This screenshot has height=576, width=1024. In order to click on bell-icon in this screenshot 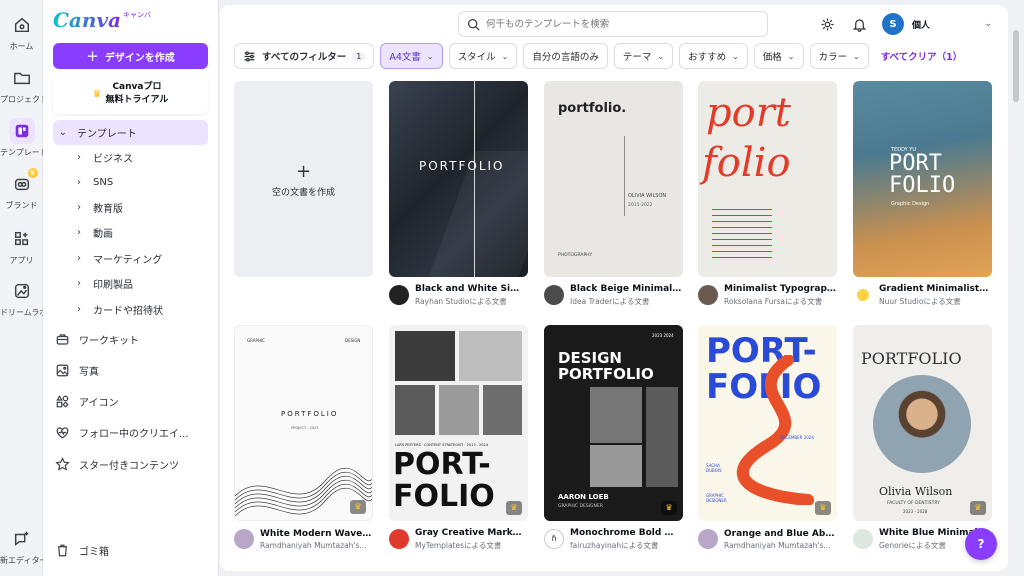, I will do `click(859, 25)`.